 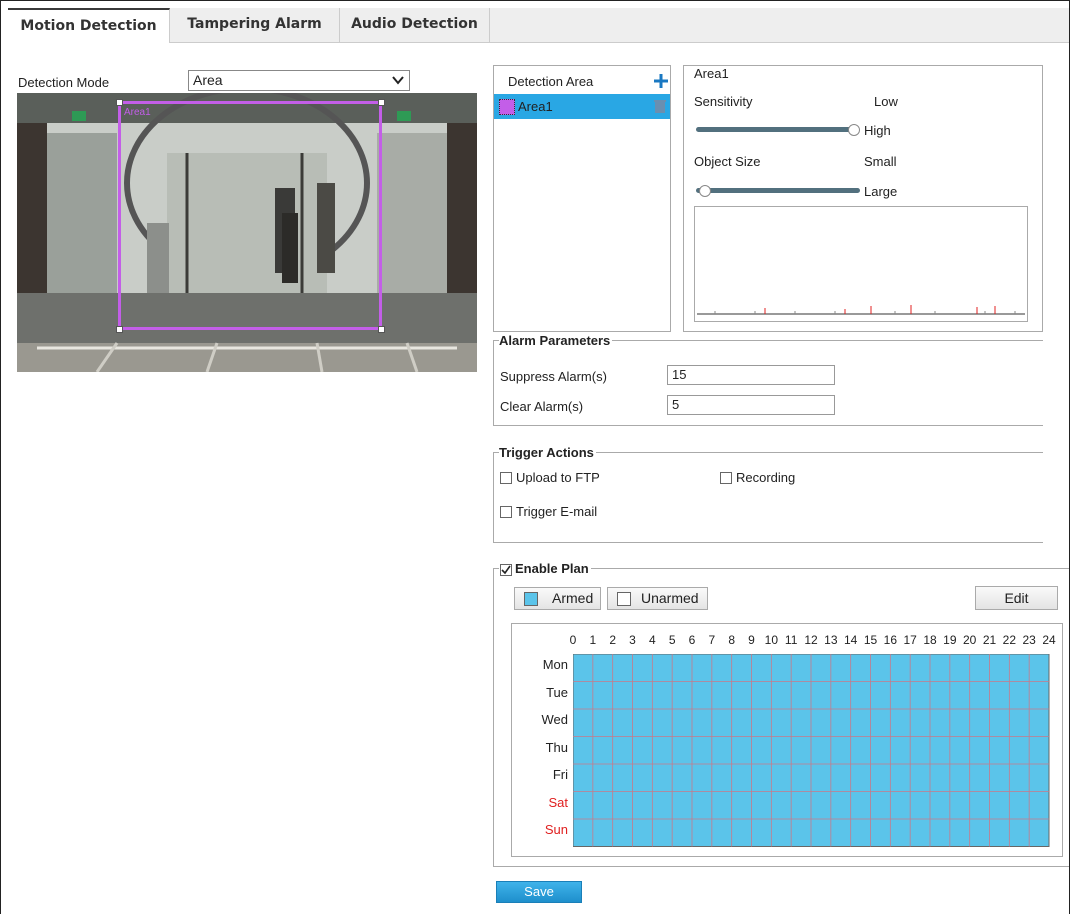 I want to click on sensitivity-slider-handle, so click(x=854, y=130).